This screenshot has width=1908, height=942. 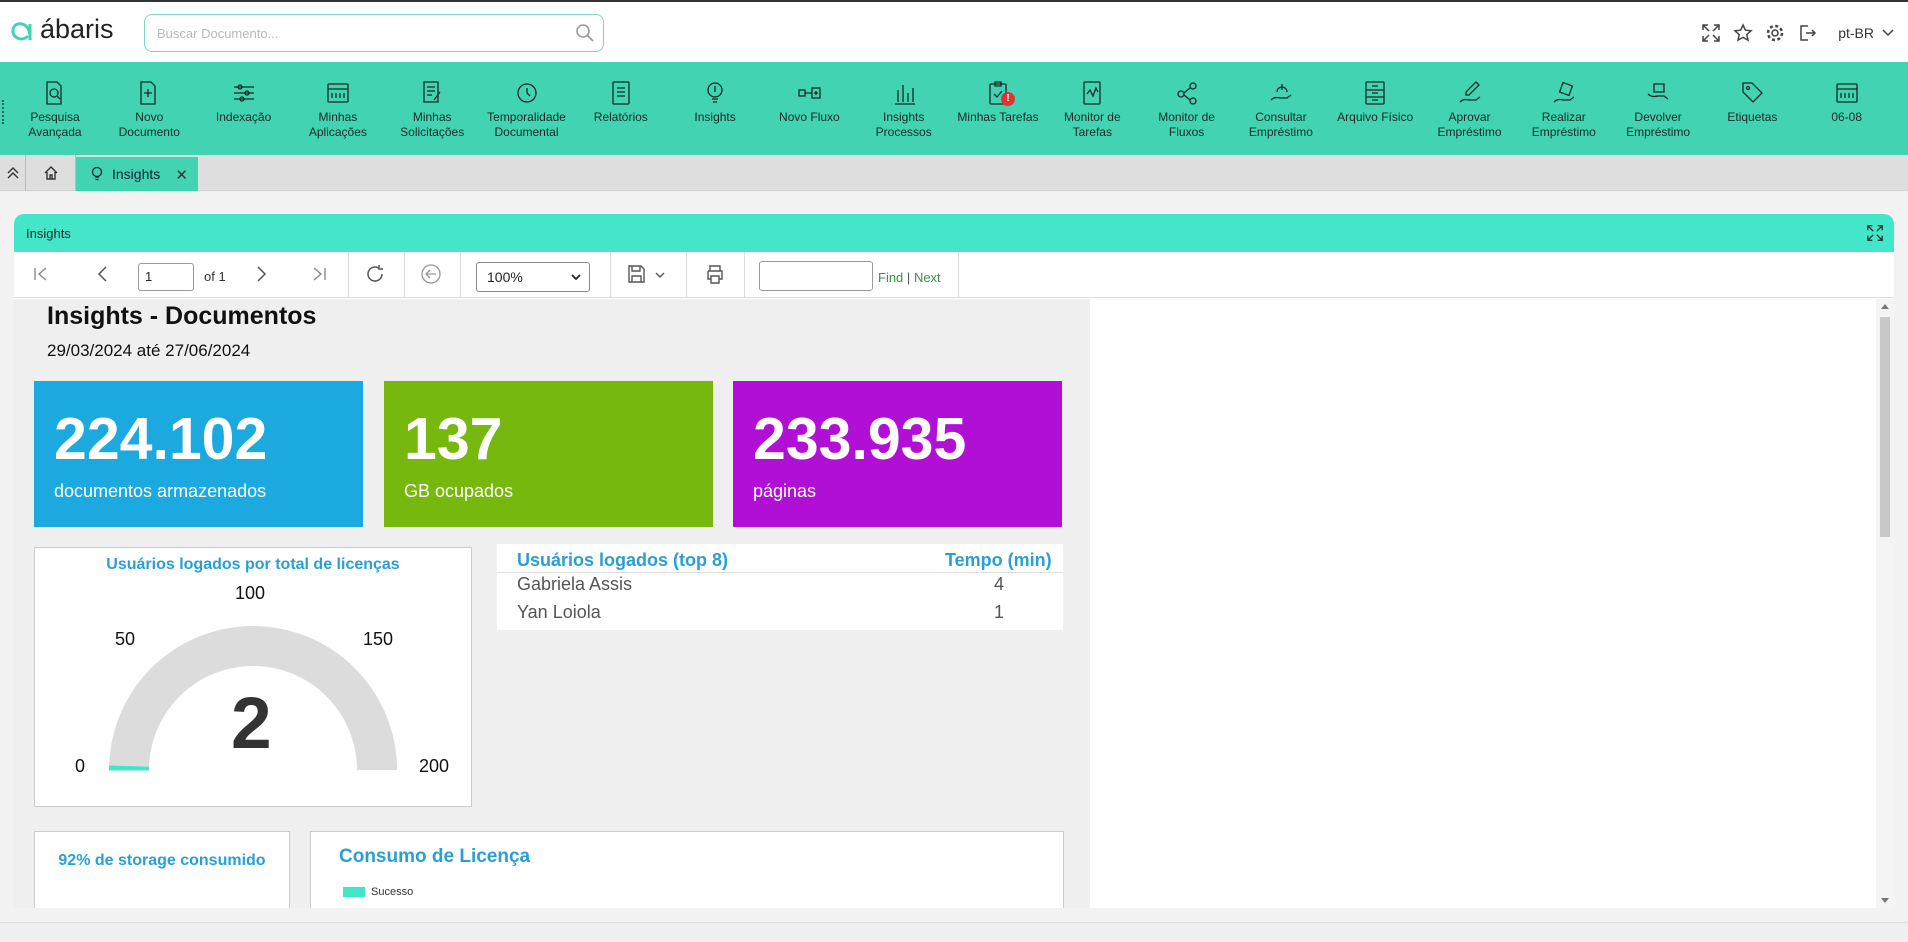 I want to click on language-label: pt-BR, so click(x=1856, y=33).